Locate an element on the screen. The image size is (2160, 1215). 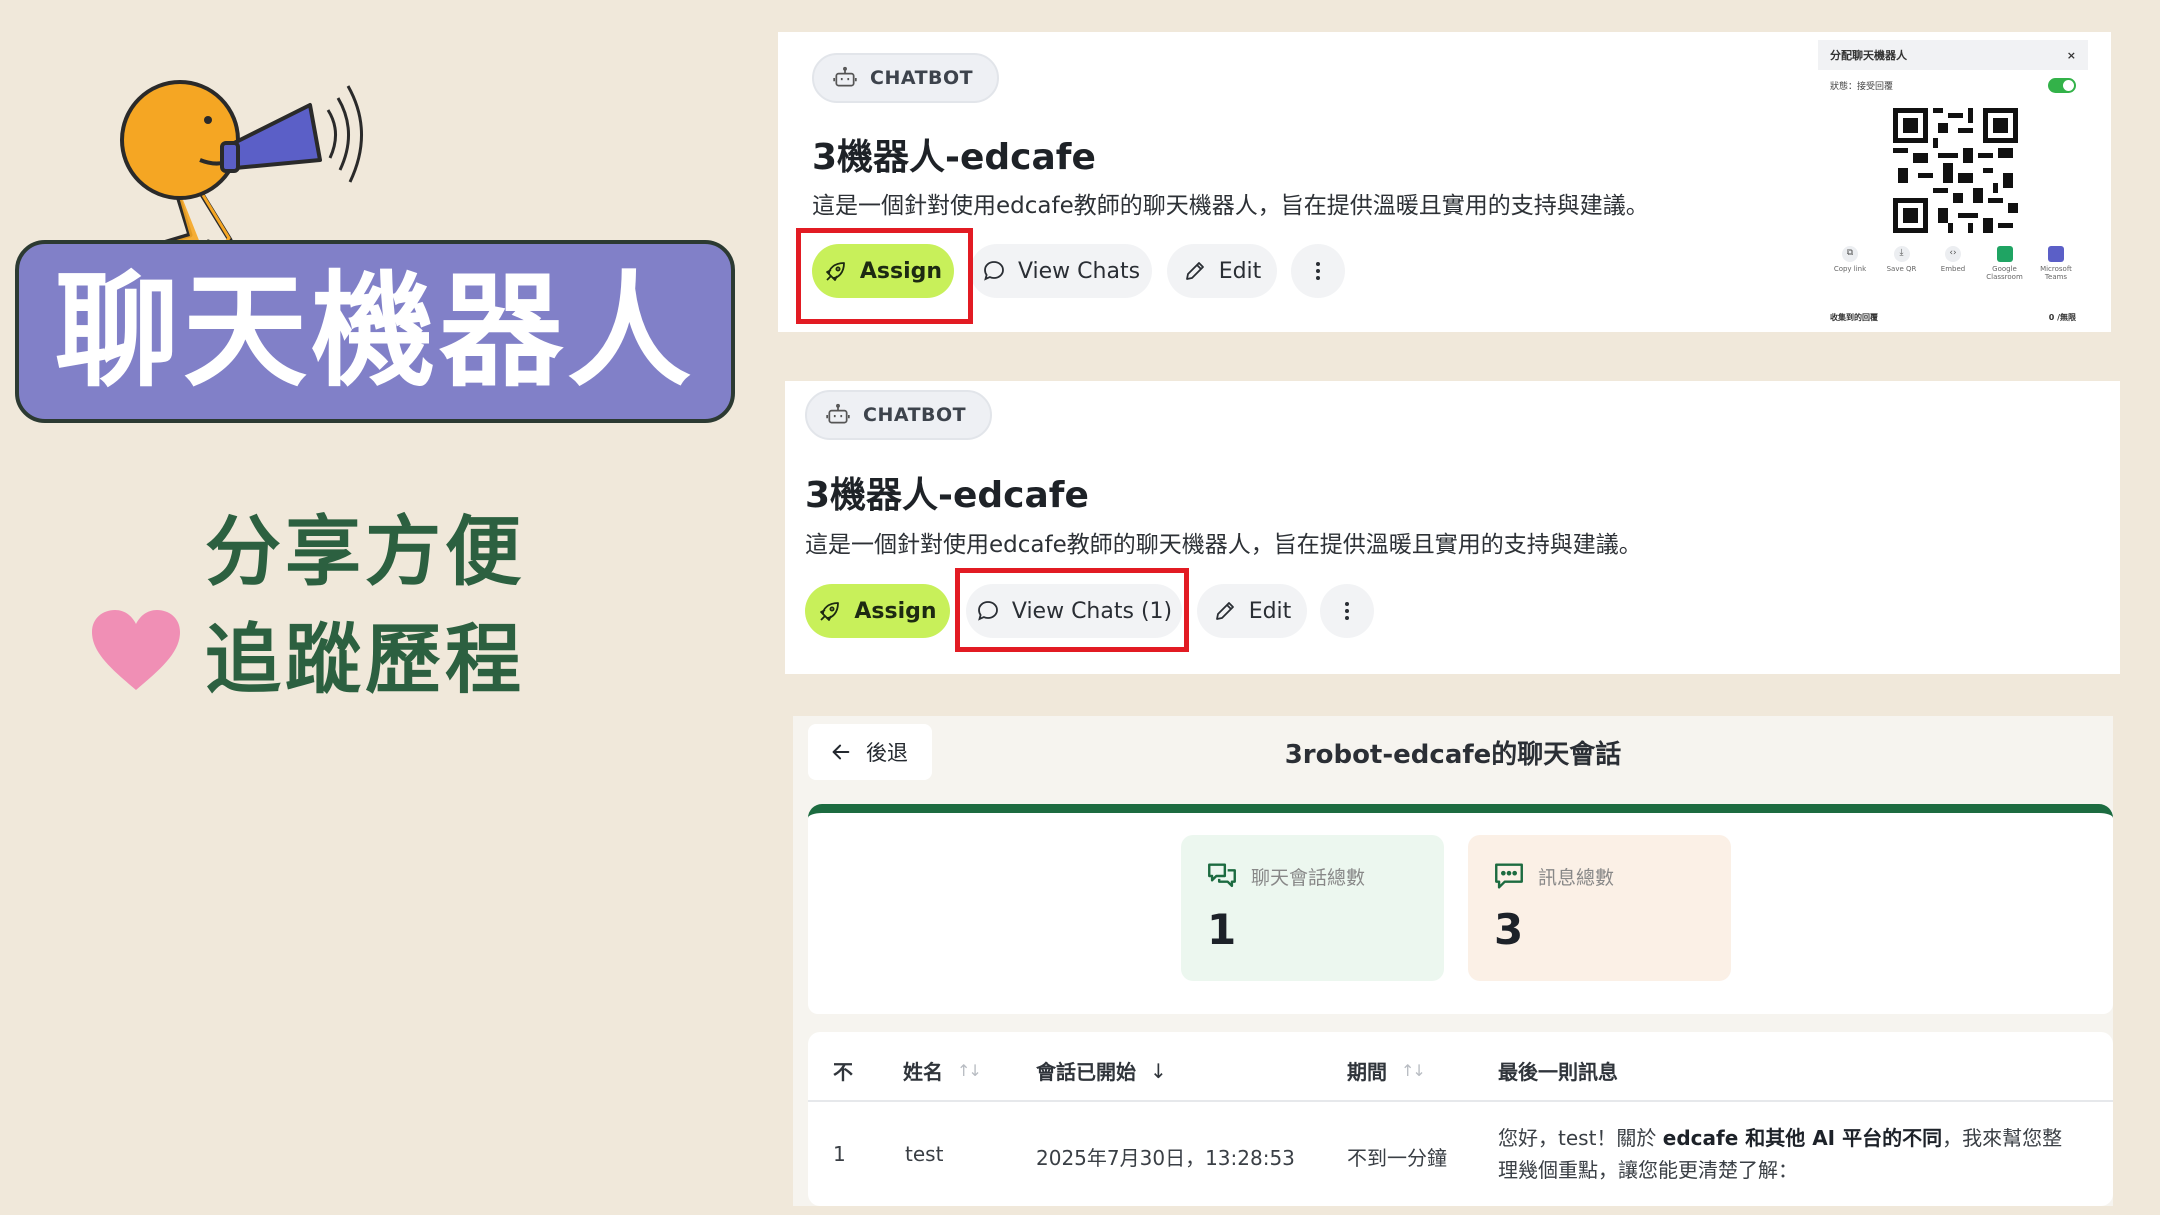
share-footer: 收集到的回覆 0 /無限 is located at coordinates (1953, 317).